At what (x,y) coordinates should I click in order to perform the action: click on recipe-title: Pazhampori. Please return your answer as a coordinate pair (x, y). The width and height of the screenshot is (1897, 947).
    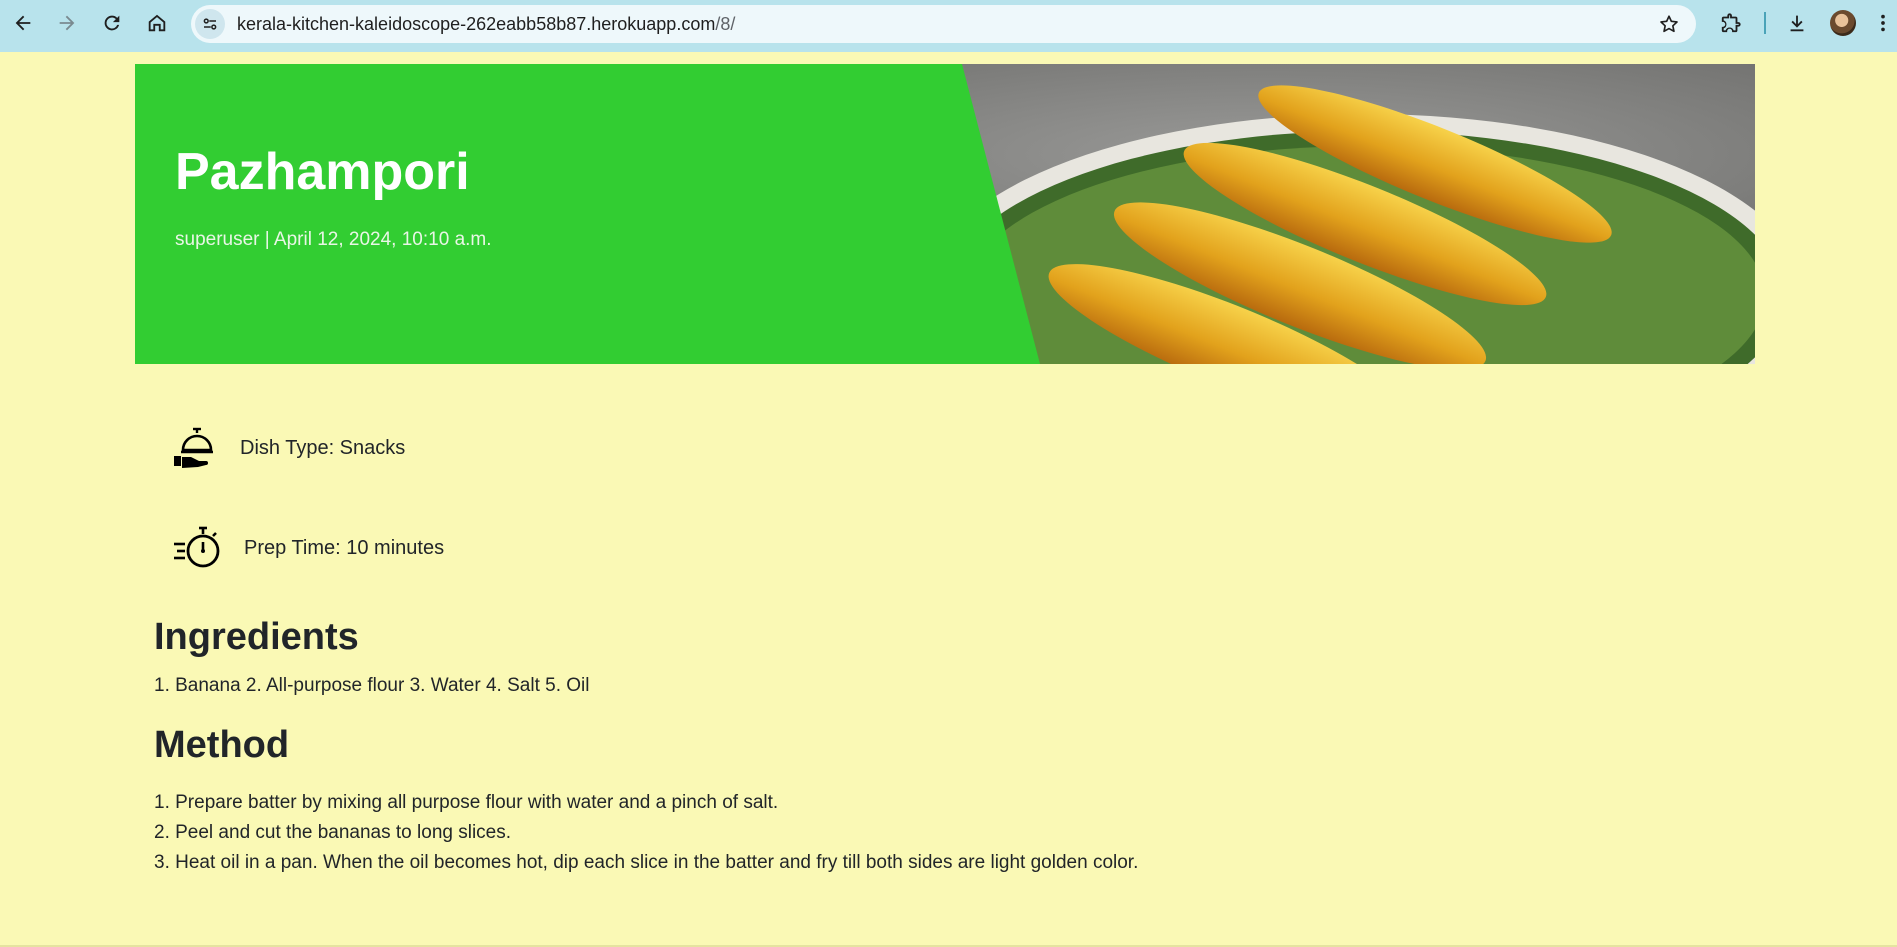
    Looking at the image, I should click on (322, 172).